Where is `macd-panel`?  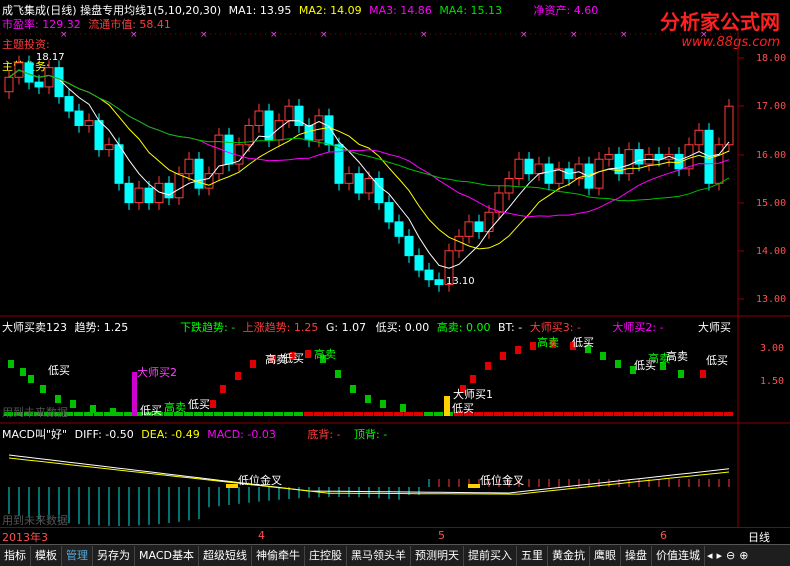 macd-panel is located at coordinates (369, 490).